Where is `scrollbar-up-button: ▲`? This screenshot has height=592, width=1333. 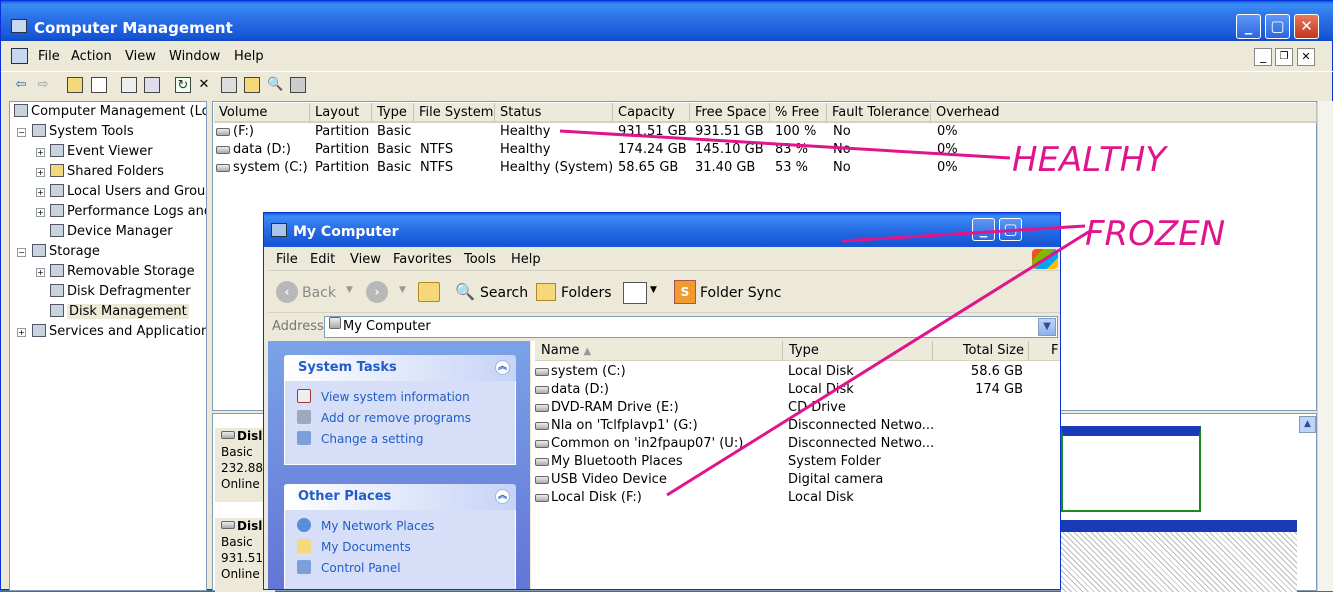 scrollbar-up-button: ▲ is located at coordinates (1307, 424).